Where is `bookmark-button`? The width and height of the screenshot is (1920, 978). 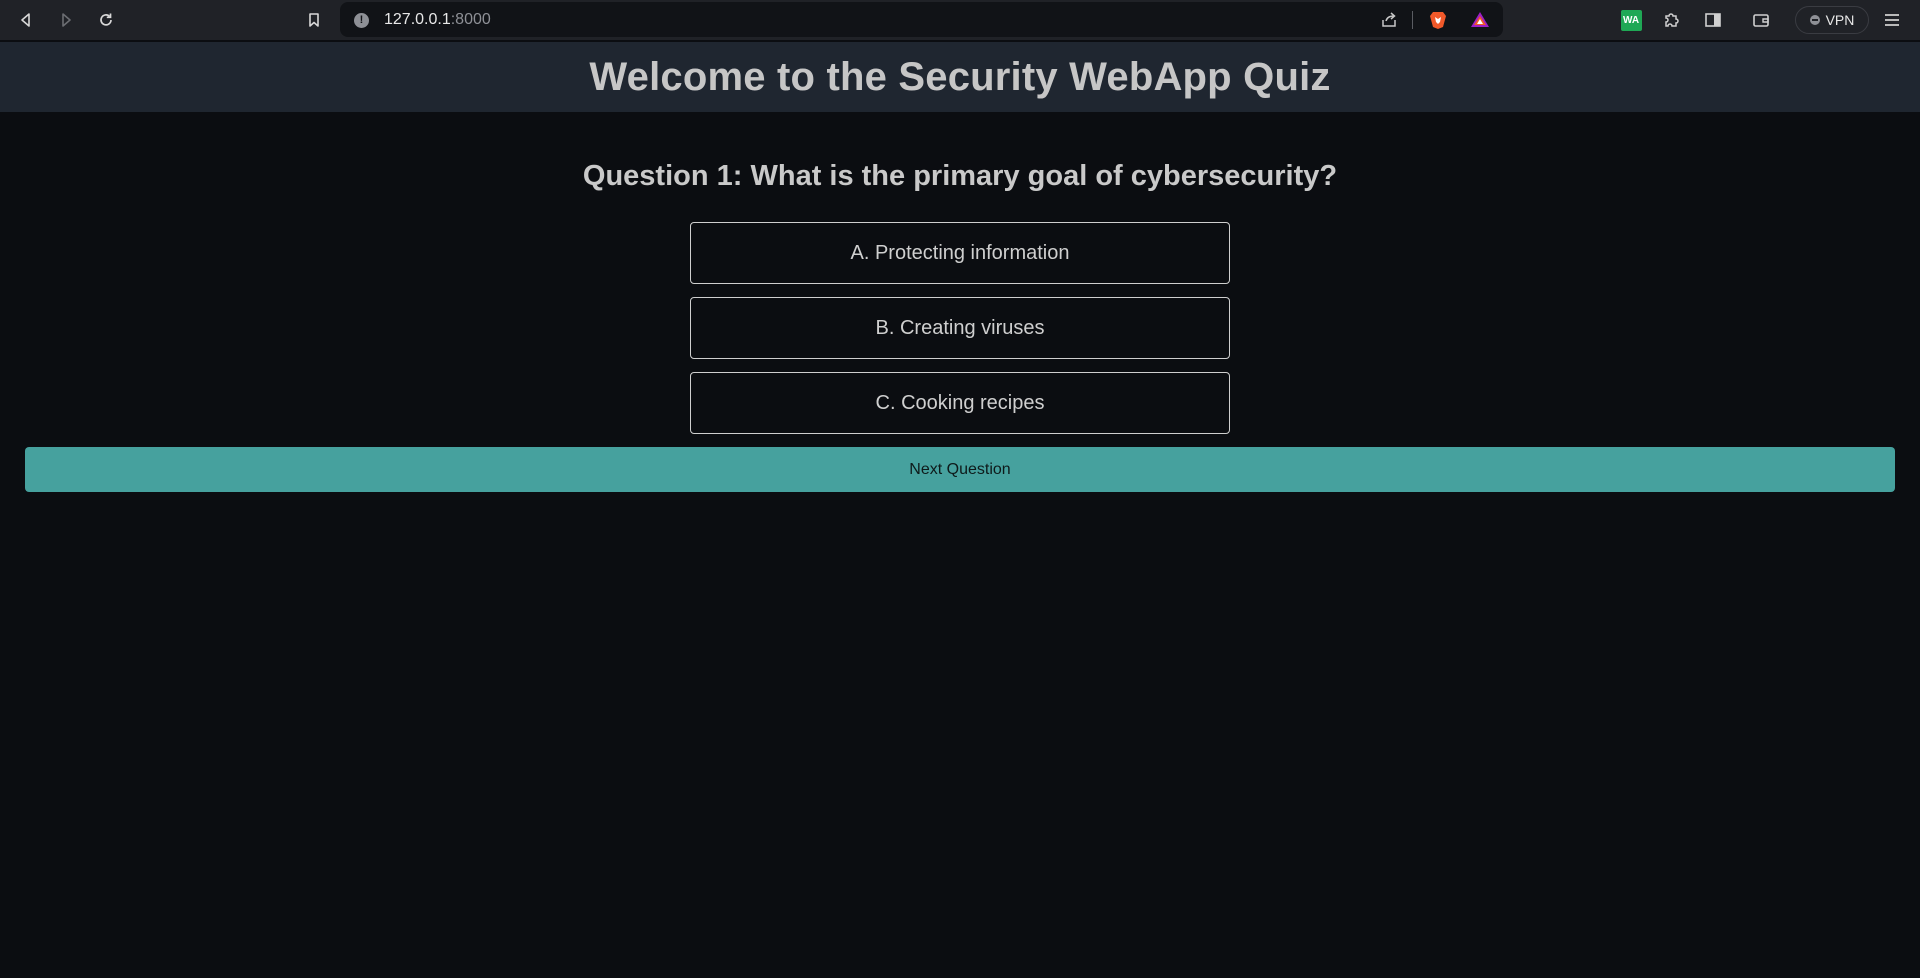 bookmark-button is located at coordinates (314, 20).